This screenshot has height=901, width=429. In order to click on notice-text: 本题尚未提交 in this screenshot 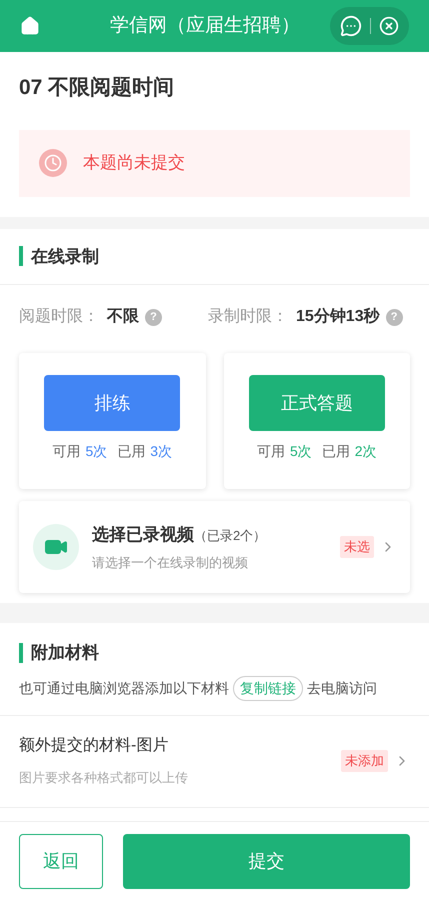, I will do `click(134, 163)`.